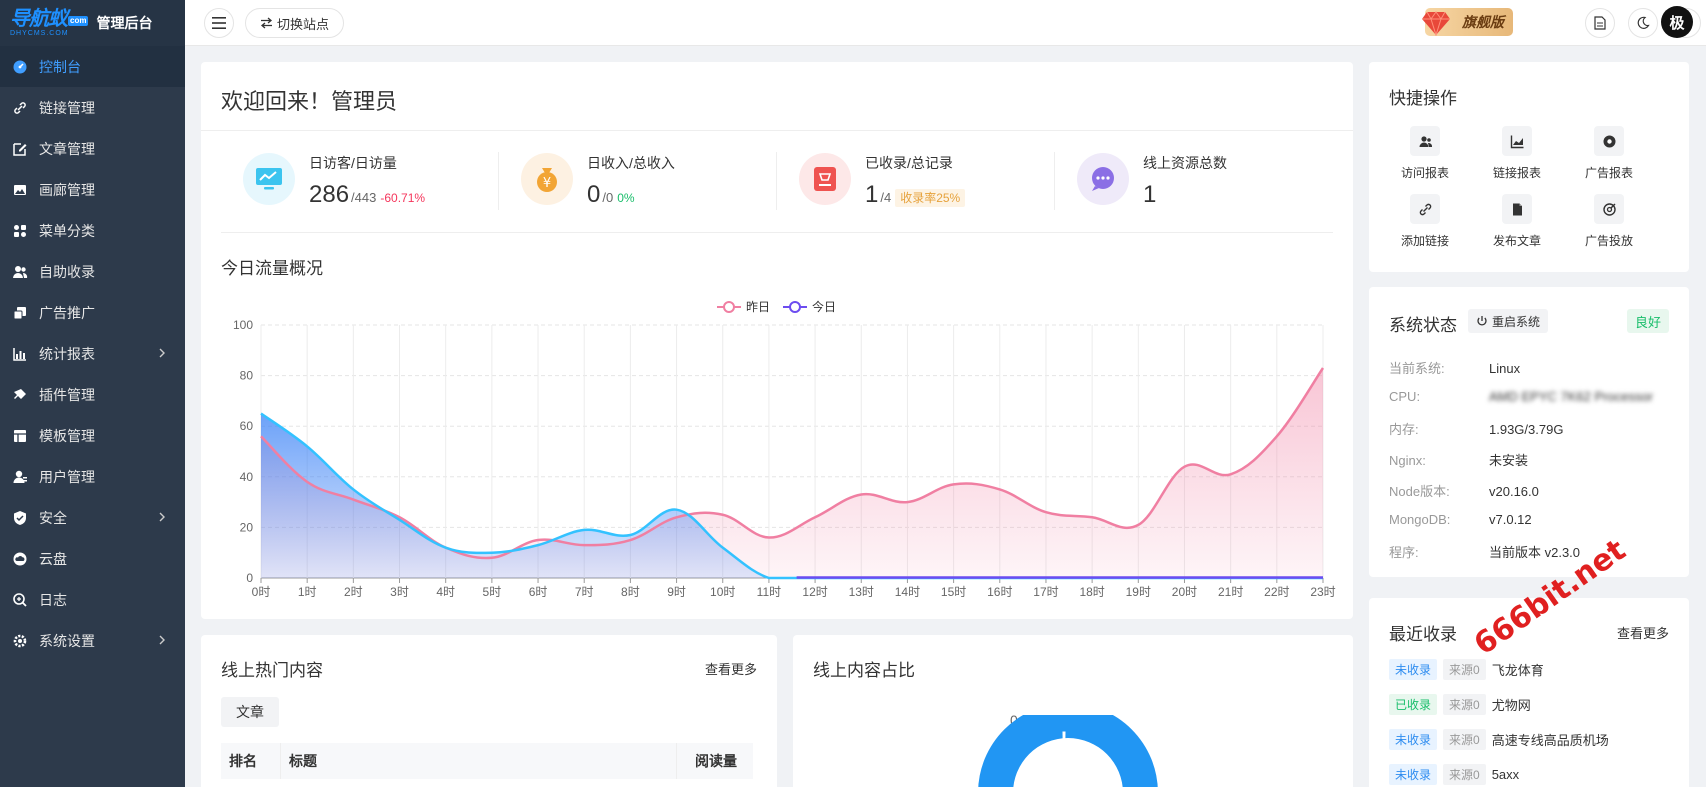  Describe the element at coordinates (67, 435) in the screenshot. I see `sidebar-item-label: 模板管理` at that location.